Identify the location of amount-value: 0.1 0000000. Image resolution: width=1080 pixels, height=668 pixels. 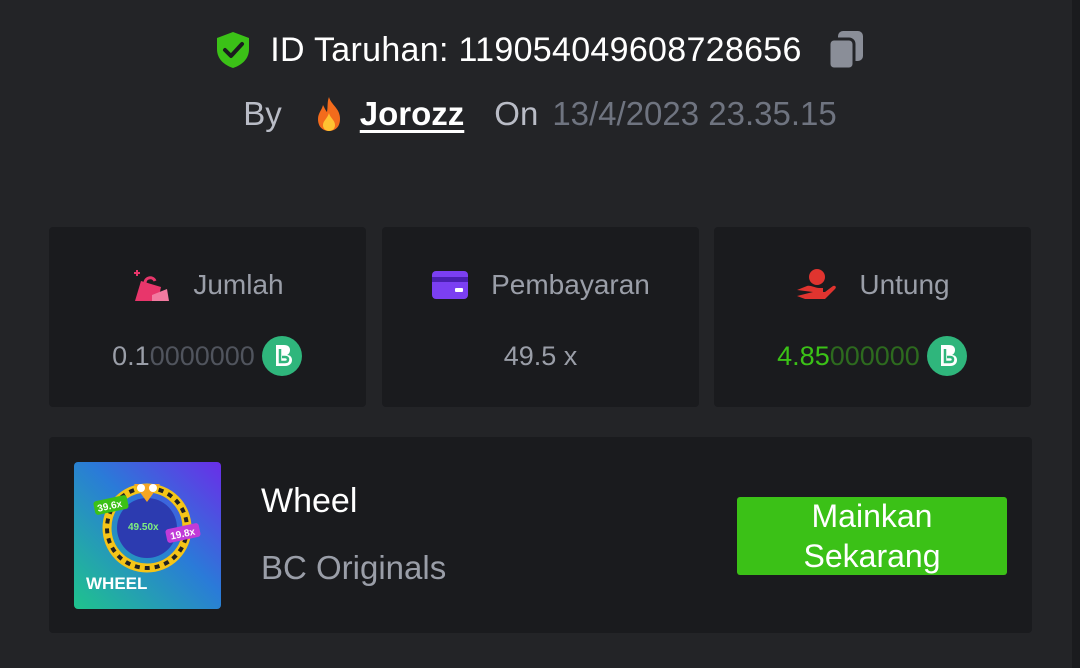
(207, 356).